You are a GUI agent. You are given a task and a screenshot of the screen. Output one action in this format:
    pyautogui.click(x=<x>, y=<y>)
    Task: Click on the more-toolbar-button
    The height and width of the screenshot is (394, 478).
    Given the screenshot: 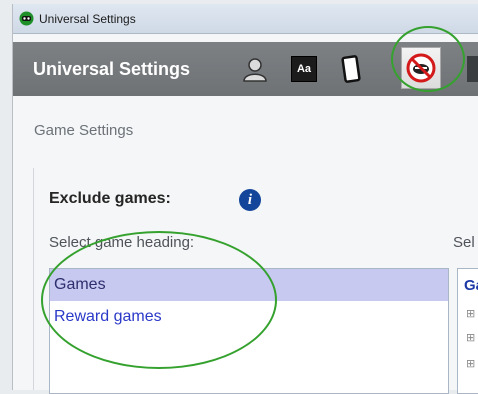 What is the action you would take?
    pyautogui.click(x=472, y=69)
    